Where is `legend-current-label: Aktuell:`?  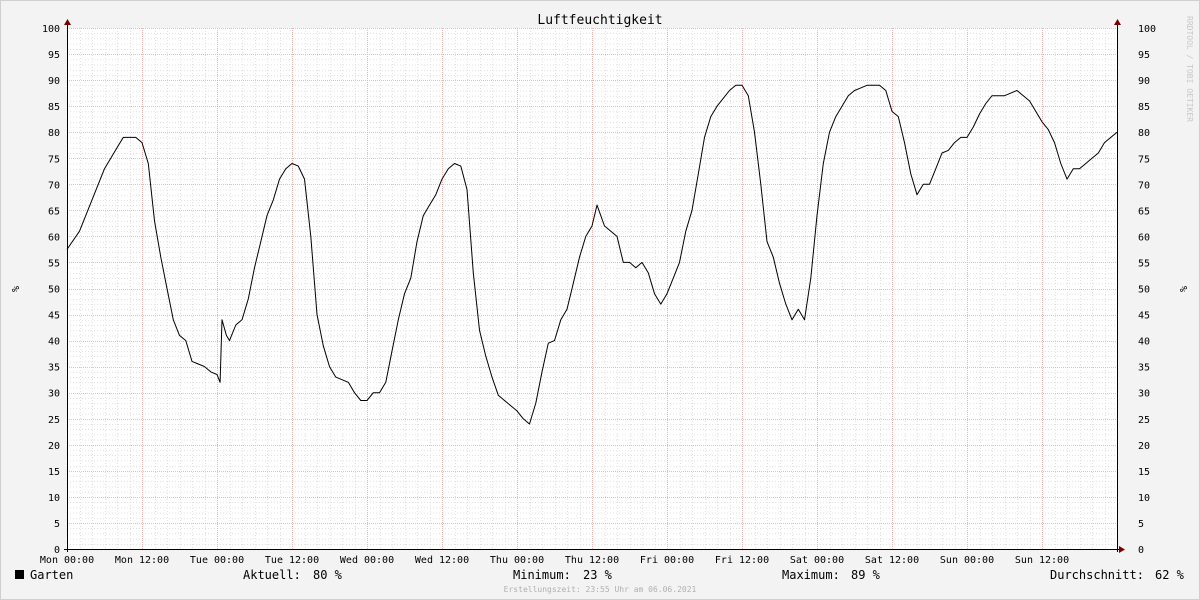
legend-current-label: Aktuell: is located at coordinates (272, 575).